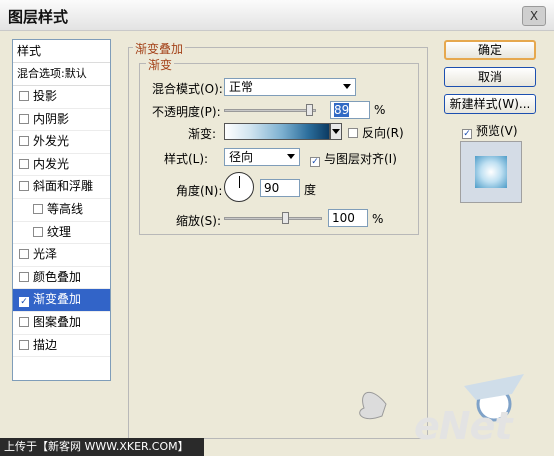 The width and height of the screenshot is (554, 457). What do you see at coordinates (186, 159) in the screenshot?
I see `style-label: 样式(L):` at bounding box center [186, 159].